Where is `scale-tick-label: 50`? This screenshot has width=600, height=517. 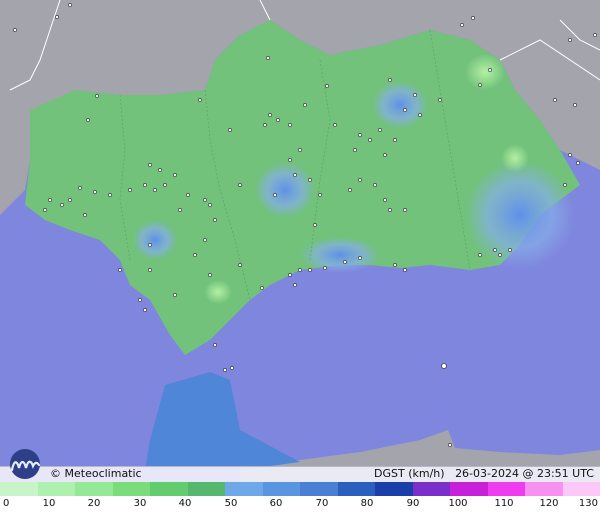 scale-tick-label: 50 is located at coordinates (231, 503).